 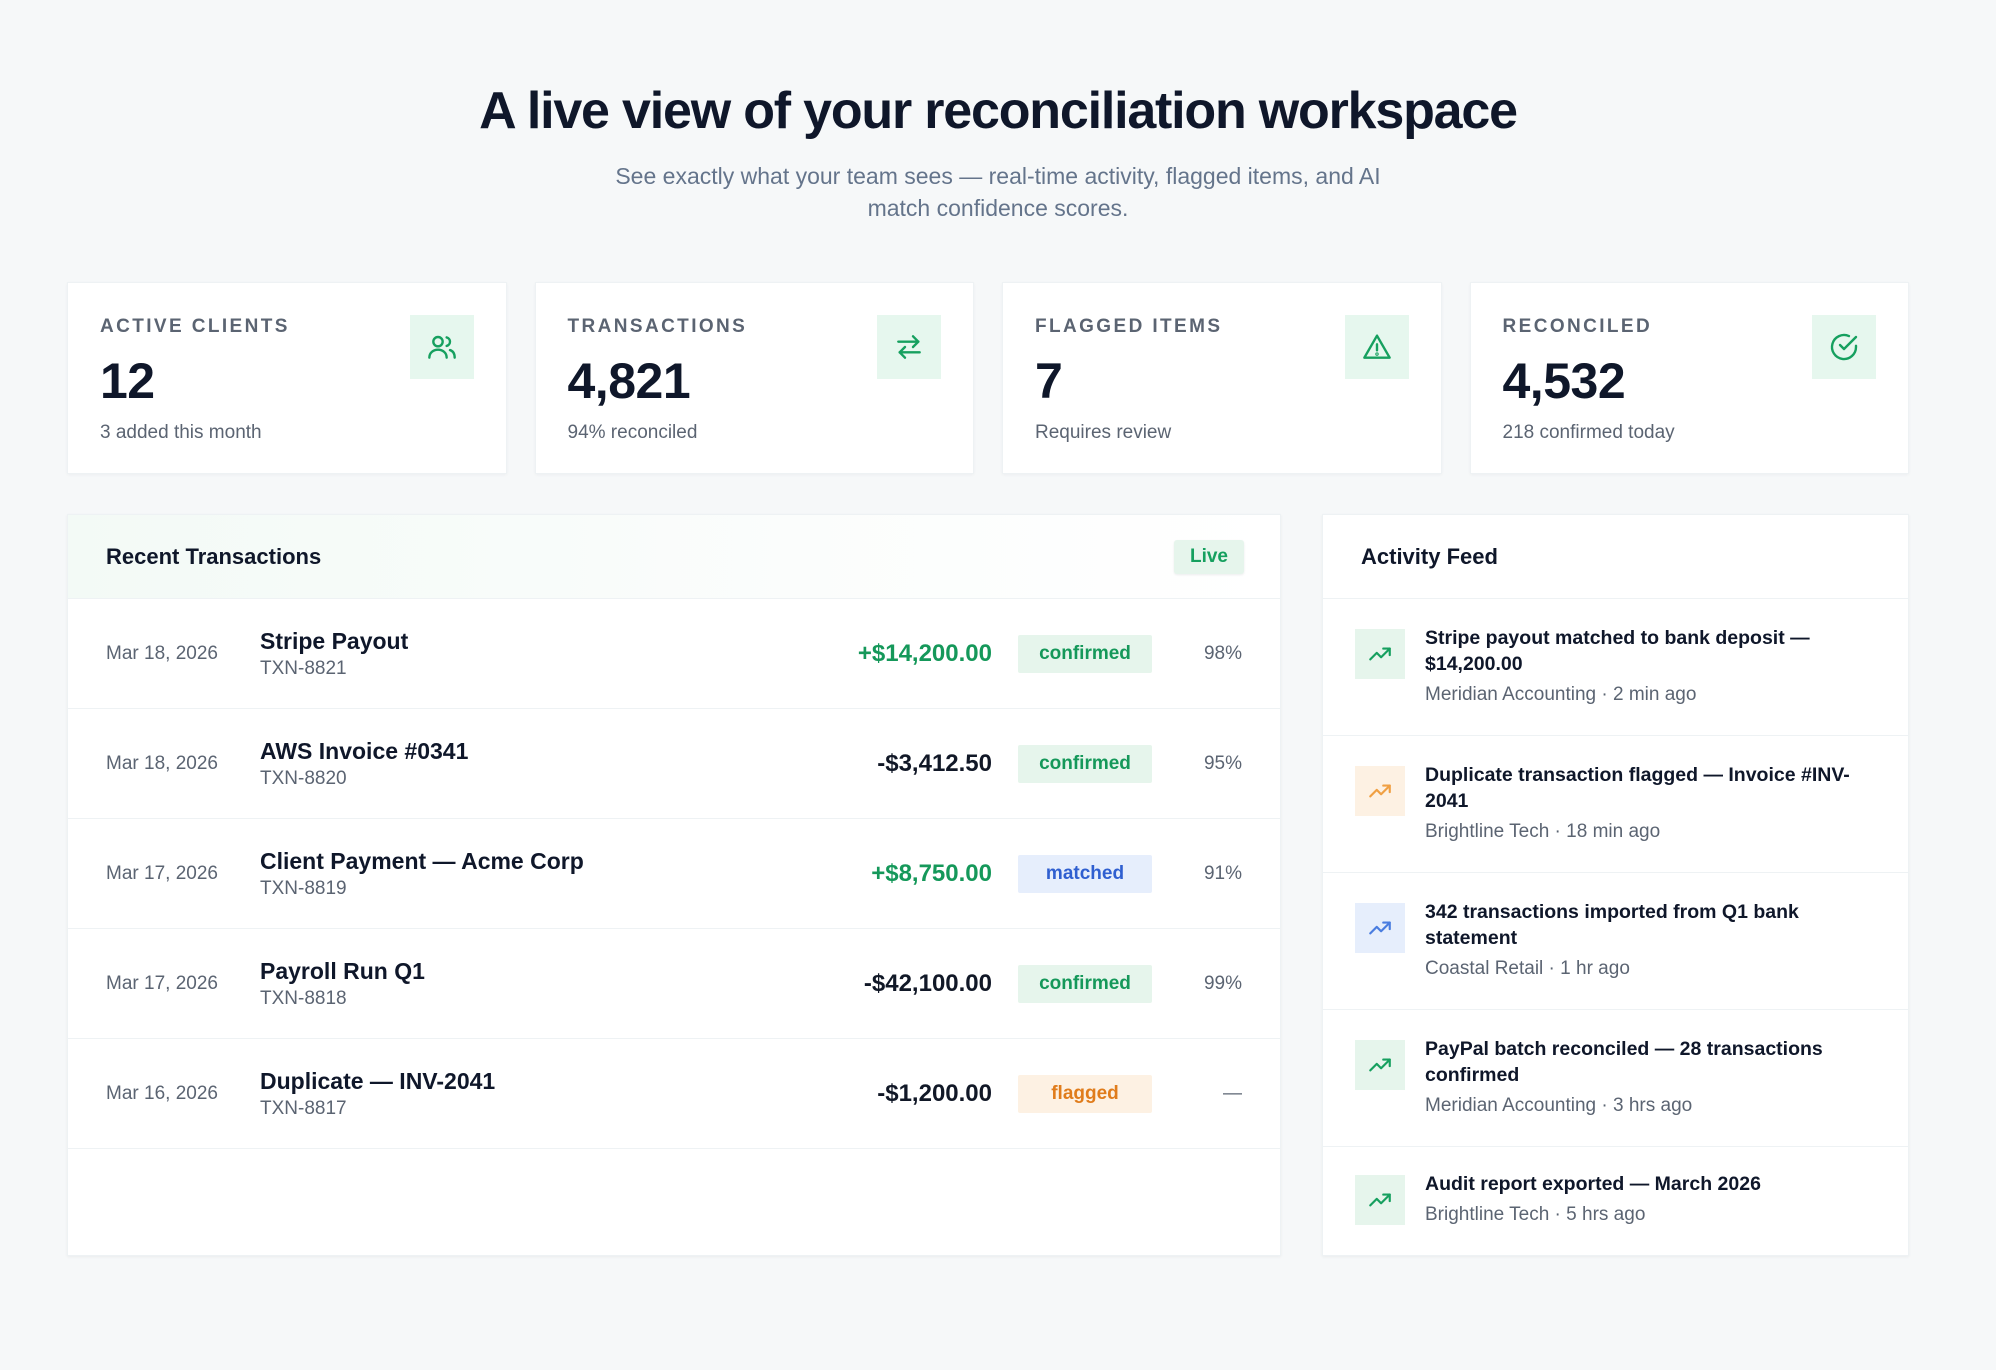 What do you see at coordinates (441, 347) in the screenshot?
I see `users-icon` at bounding box center [441, 347].